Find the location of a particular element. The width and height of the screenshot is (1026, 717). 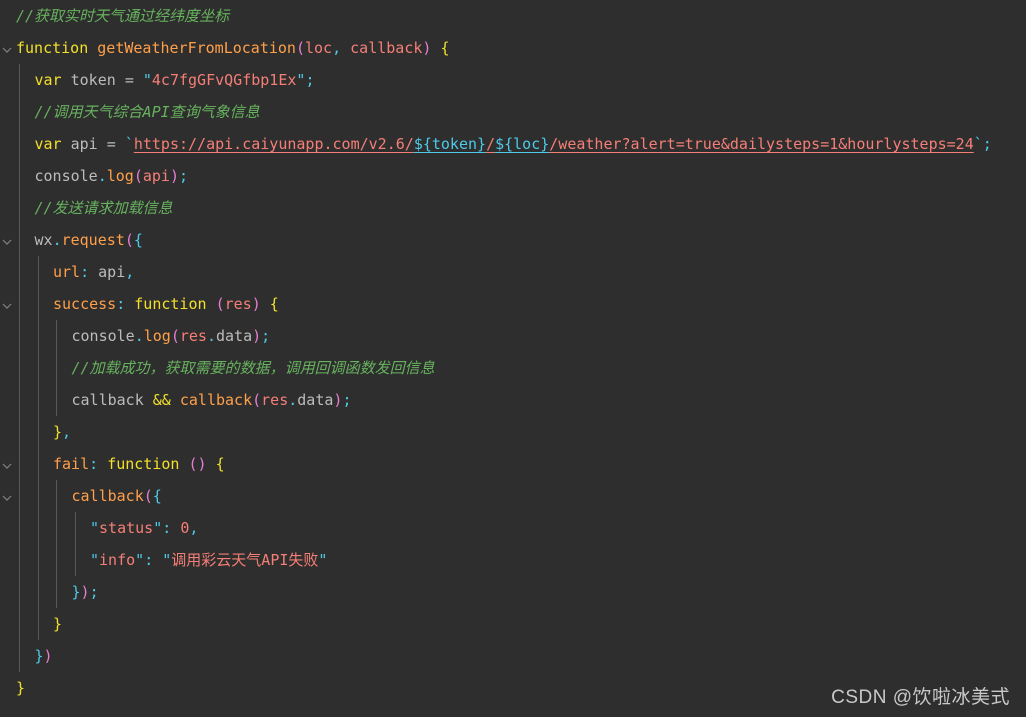

code-line: //获取实时天气通过经纬度坐标 is located at coordinates (520, 16).